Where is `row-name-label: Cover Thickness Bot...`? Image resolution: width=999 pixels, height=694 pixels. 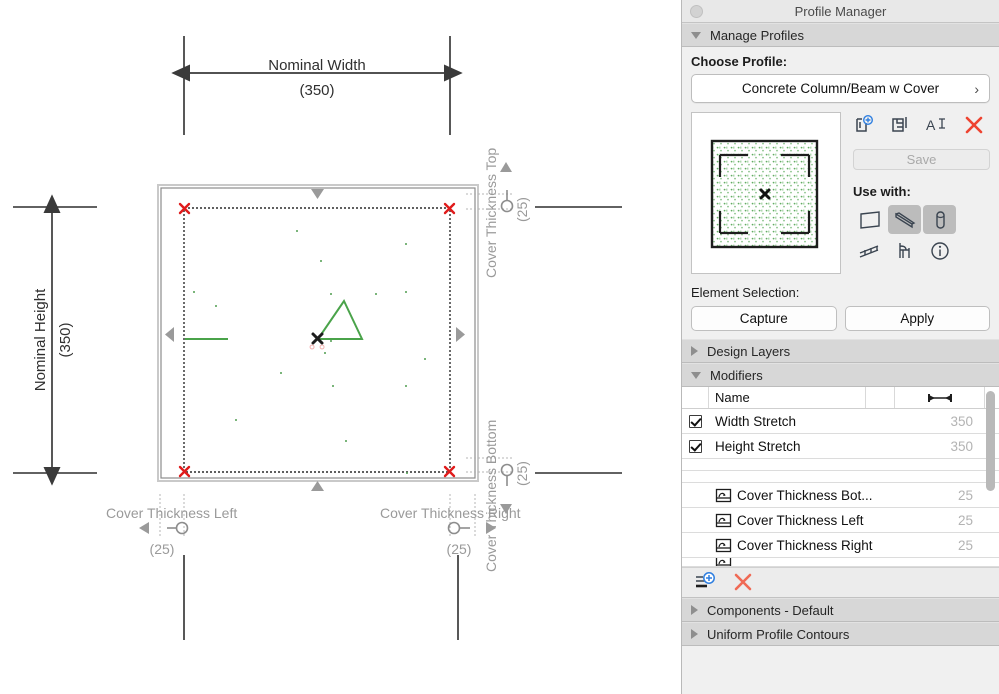
row-name-label: Cover Thickness Bot... is located at coordinates (805, 495).